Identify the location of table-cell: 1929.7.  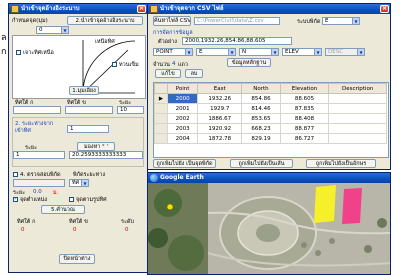
(220, 108).